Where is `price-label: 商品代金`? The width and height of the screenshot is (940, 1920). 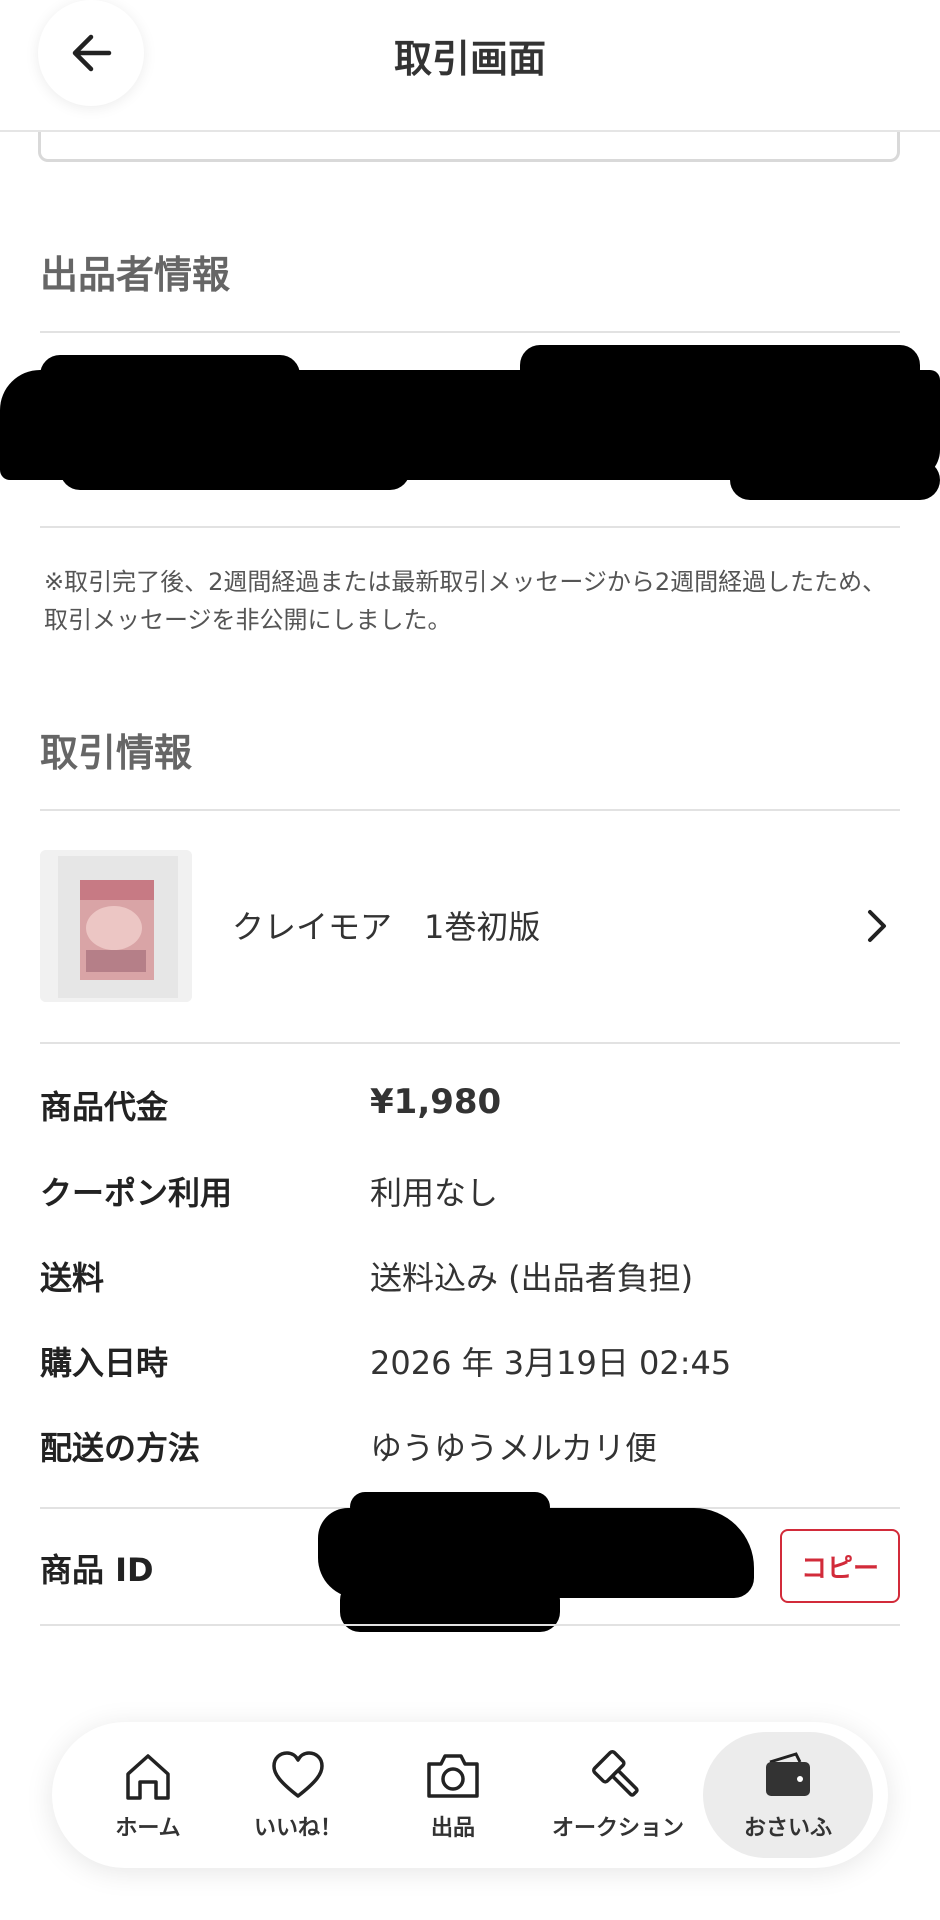
price-label: 商品代金 is located at coordinates (104, 1107).